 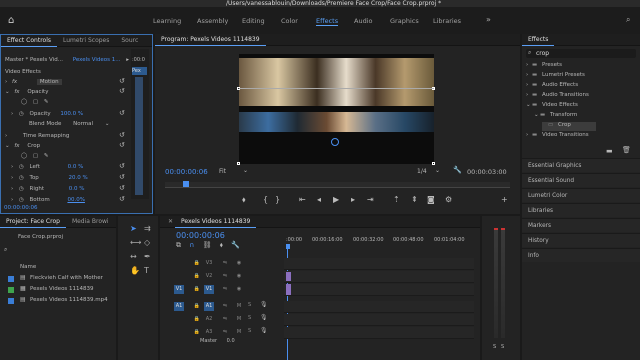 I want to click on workspace-learning: Learning, so click(x=167, y=21).